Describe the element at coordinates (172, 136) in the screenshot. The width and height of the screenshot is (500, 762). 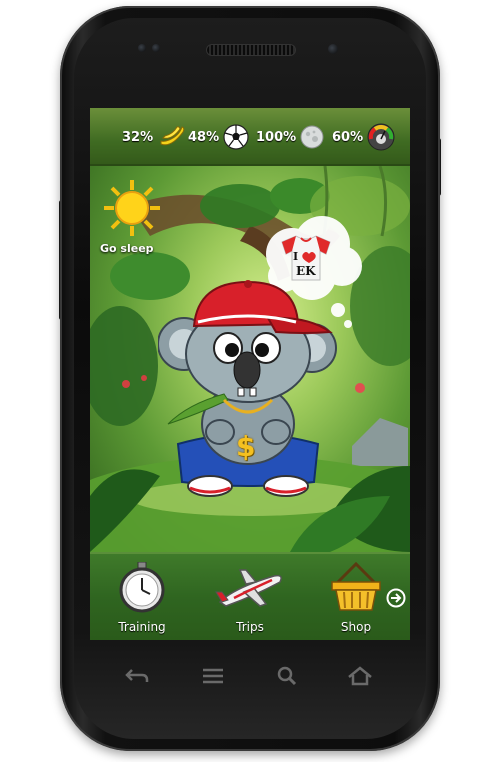
I see `banana-icon` at that location.